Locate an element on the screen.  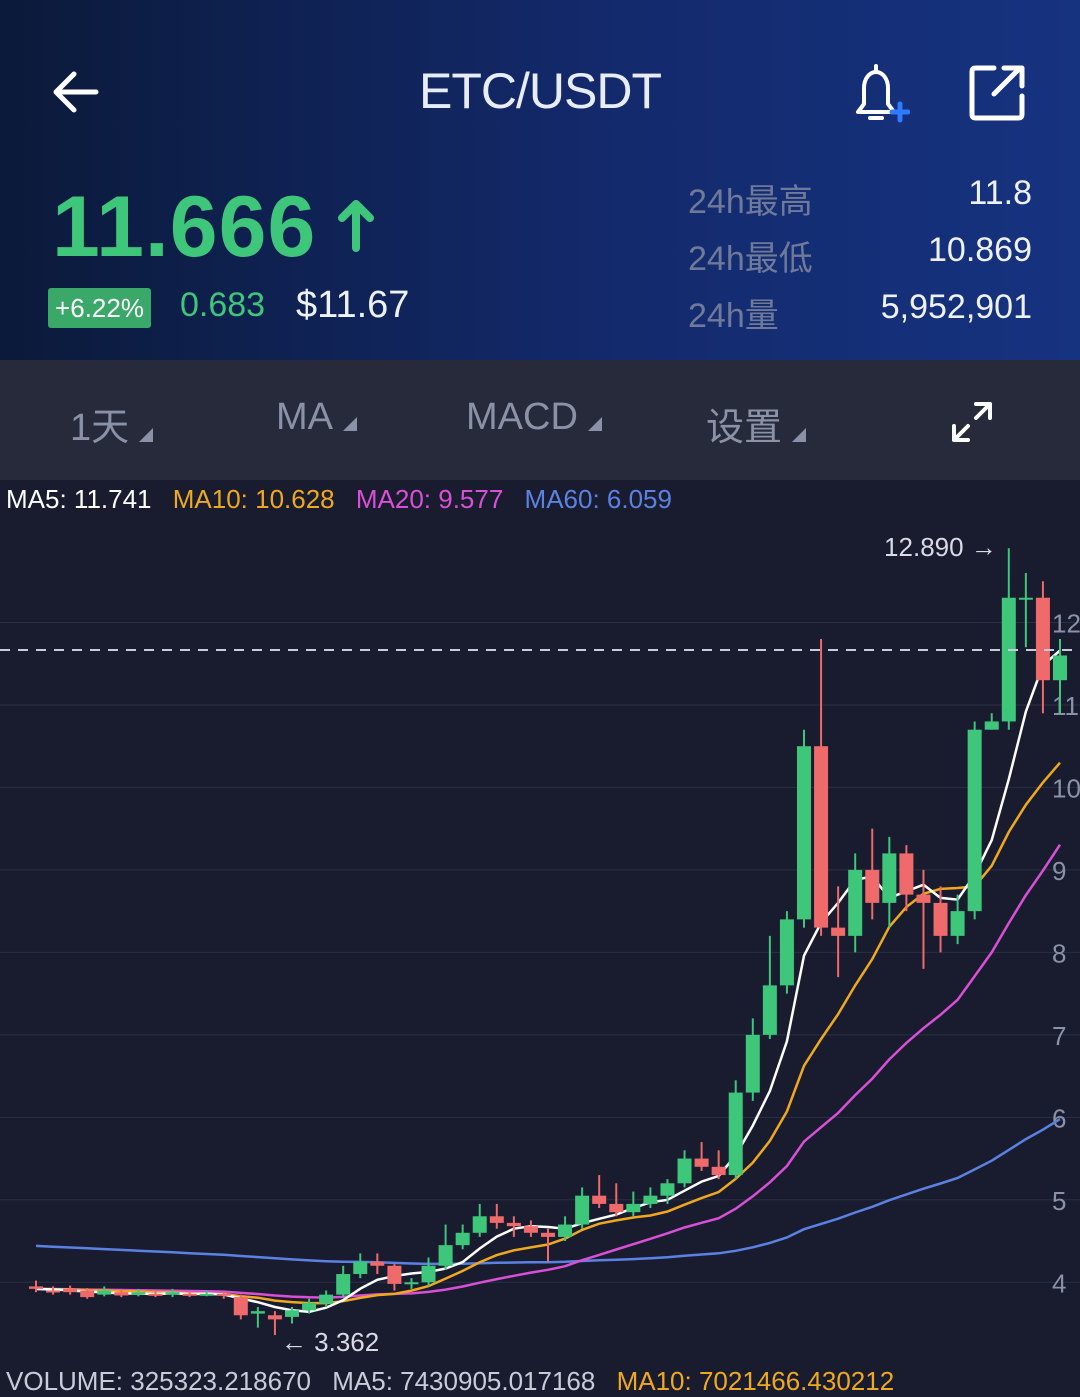
sub-indicator-label: MACD is located at coordinates (522, 417).